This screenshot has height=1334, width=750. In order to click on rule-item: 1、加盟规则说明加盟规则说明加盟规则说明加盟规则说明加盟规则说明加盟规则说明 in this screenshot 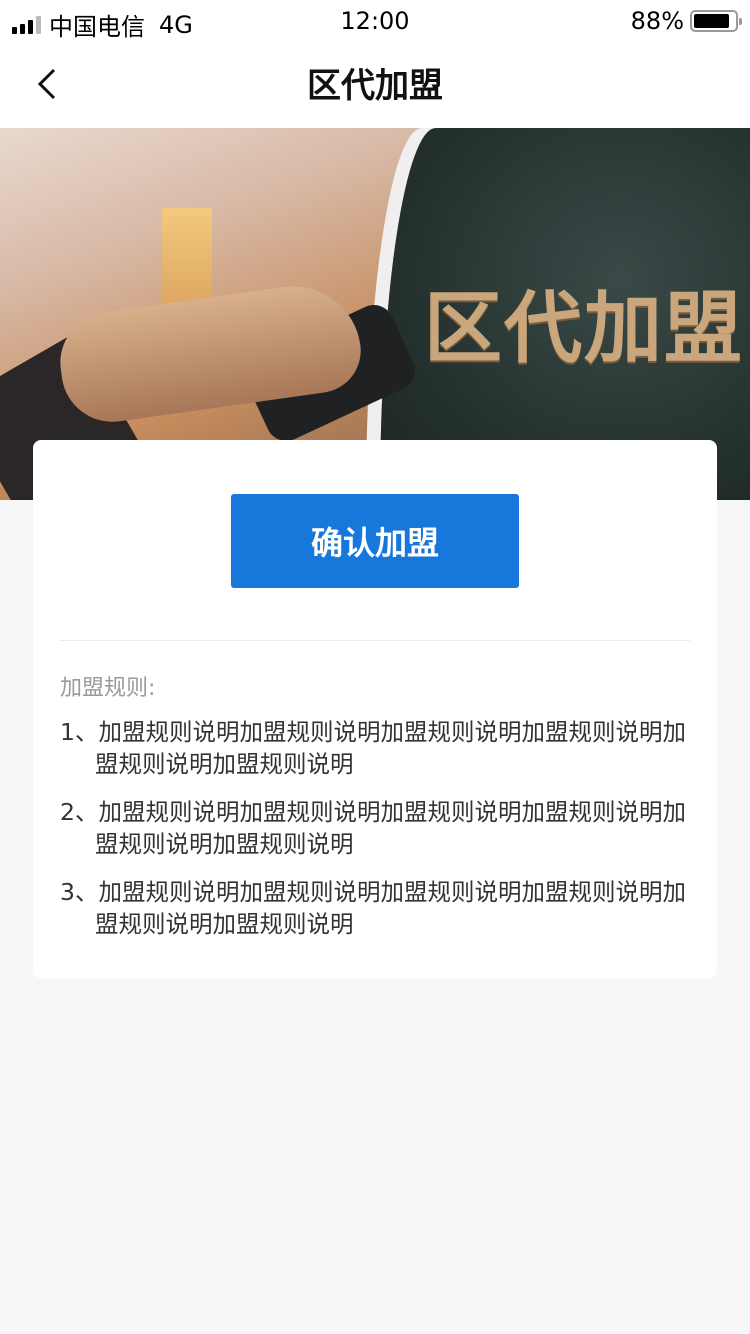, I will do `click(373, 748)`.